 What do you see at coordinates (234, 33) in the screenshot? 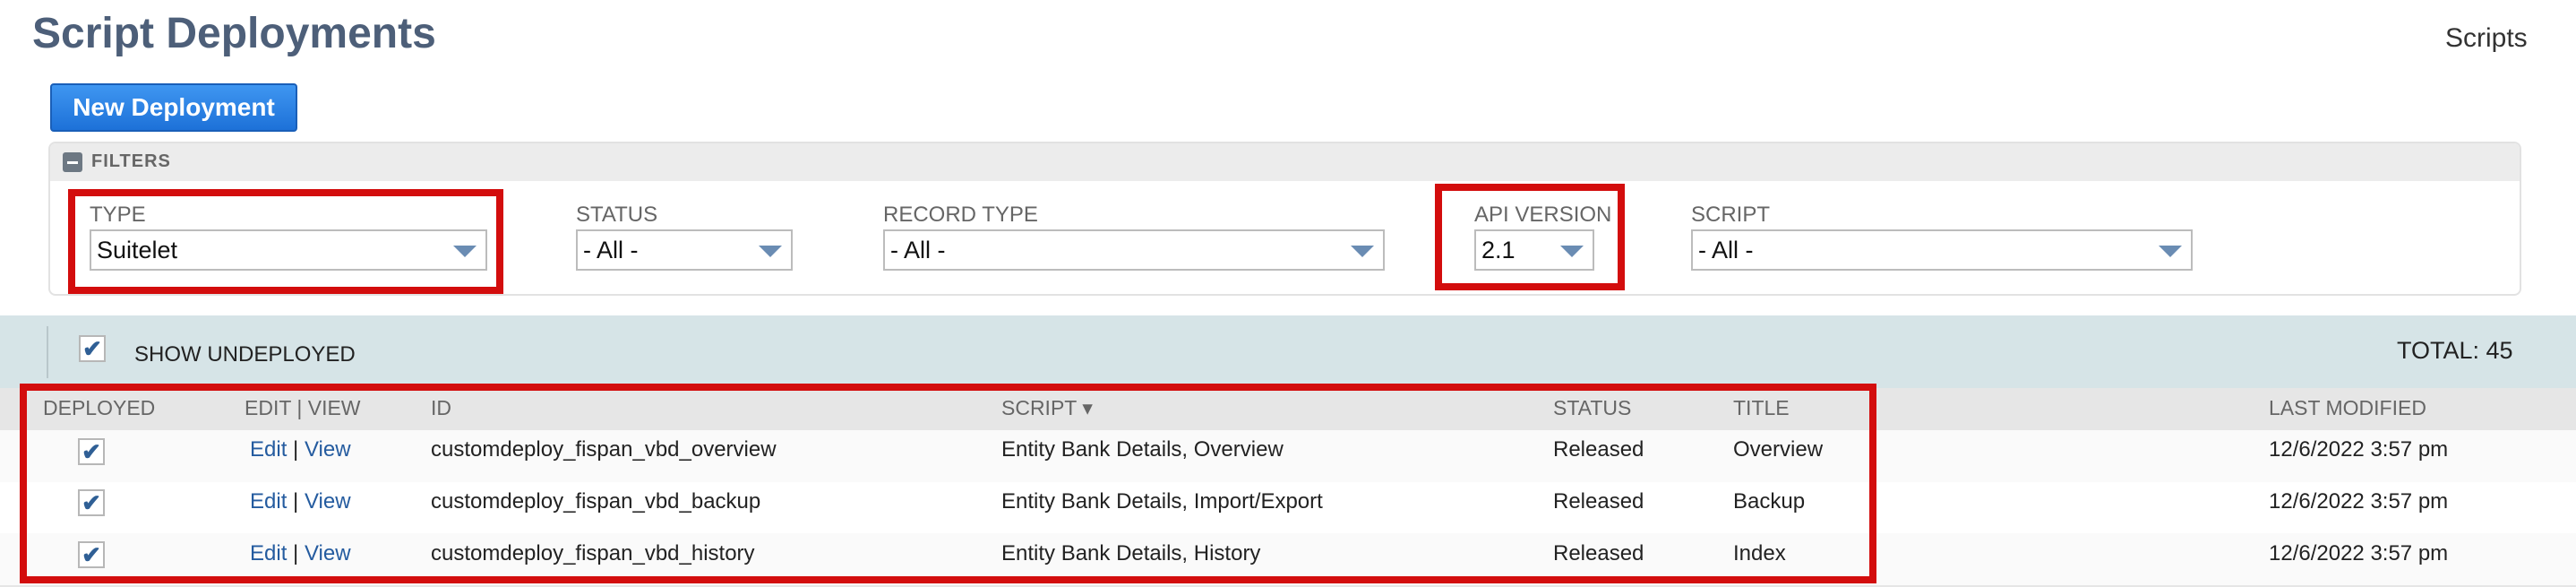
I see `page-title: Script Deployments` at bounding box center [234, 33].